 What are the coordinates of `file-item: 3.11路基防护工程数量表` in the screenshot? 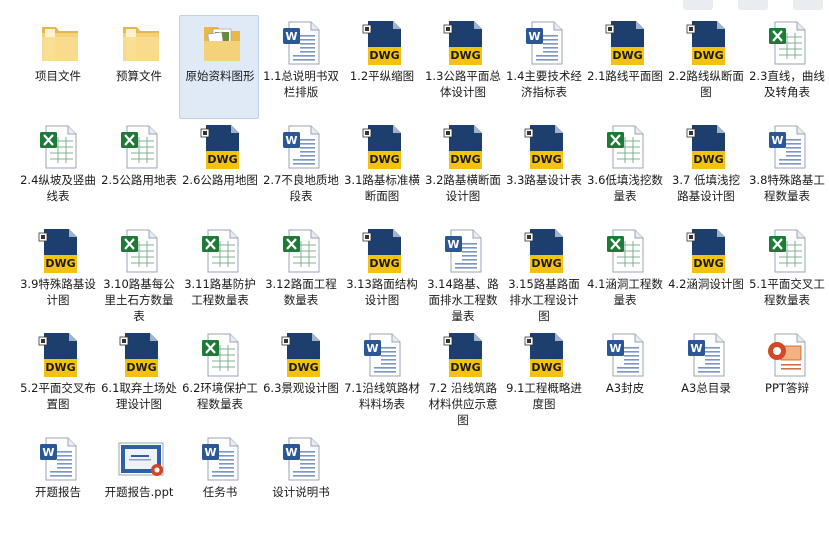 It's located at (219, 275).